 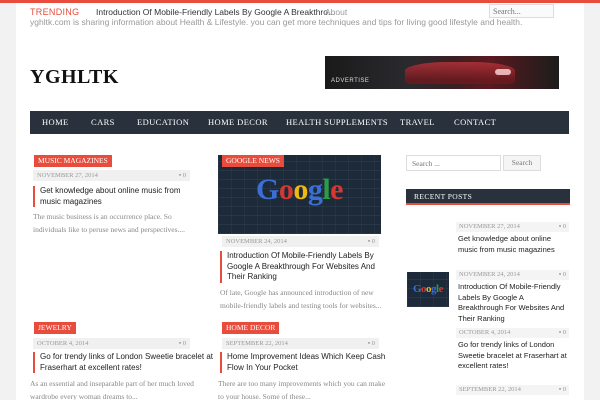 I want to click on recent-post-meta: SEPTEMBER 22, 2014 ▪ 0, so click(x=512, y=390).